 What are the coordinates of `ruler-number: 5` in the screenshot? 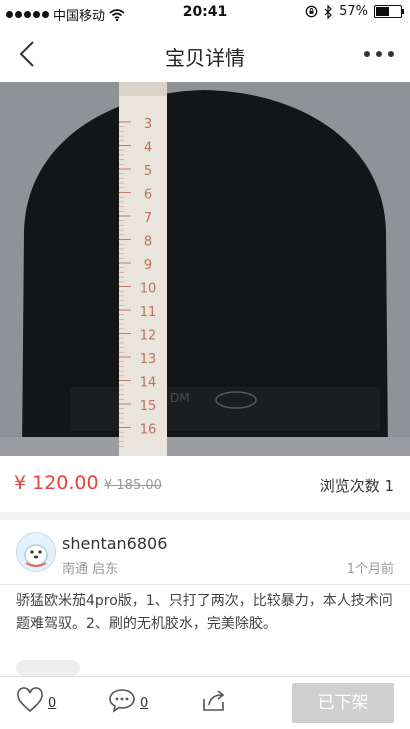 It's located at (148, 171).